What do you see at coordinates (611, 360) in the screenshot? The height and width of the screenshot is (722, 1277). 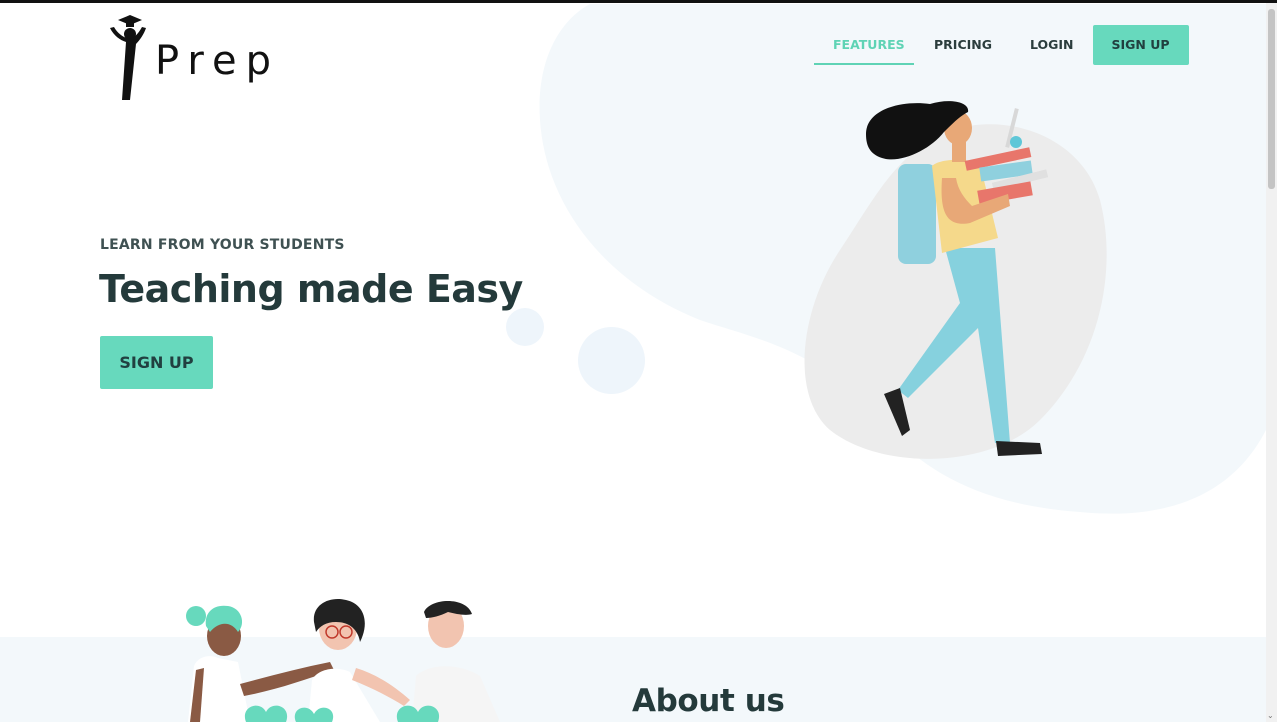 I see `decorative-bubble-large` at bounding box center [611, 360].